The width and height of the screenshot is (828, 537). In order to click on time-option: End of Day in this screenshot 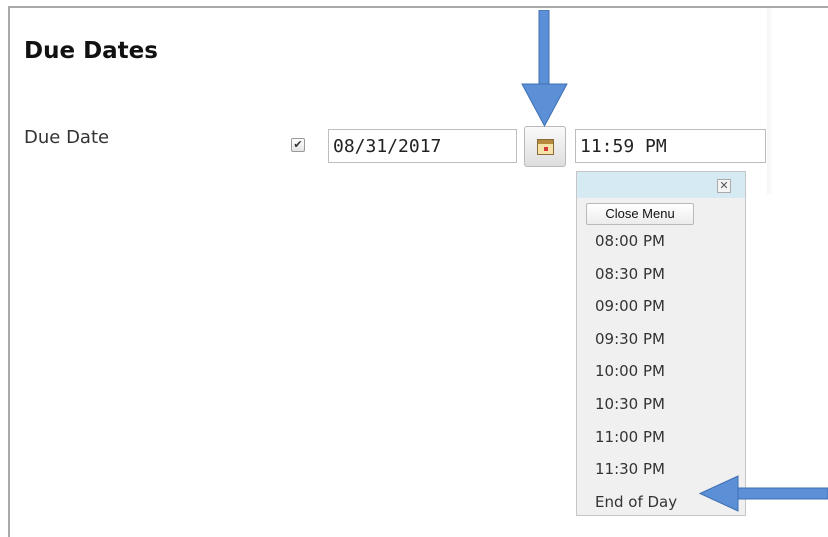, I will do `click(636, 507)`.